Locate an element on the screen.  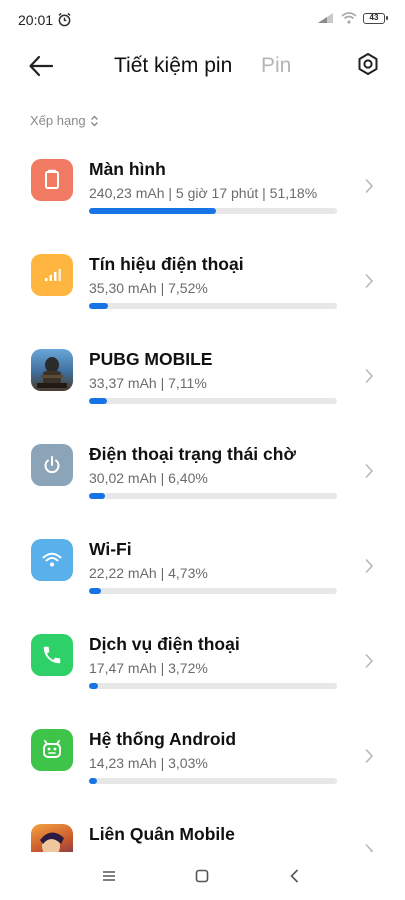
list-item-wifi: Wi-Fi 22,22 mAh | 4,73% is located at coordinates (202, 569).